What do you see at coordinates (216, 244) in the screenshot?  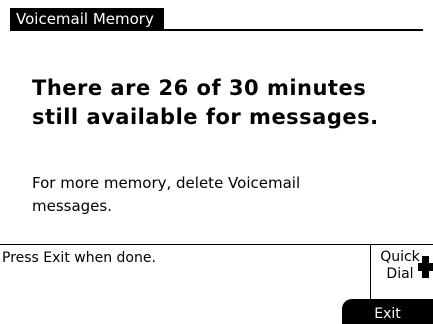 I see `footer-divider` at bounding box center [216, 244].